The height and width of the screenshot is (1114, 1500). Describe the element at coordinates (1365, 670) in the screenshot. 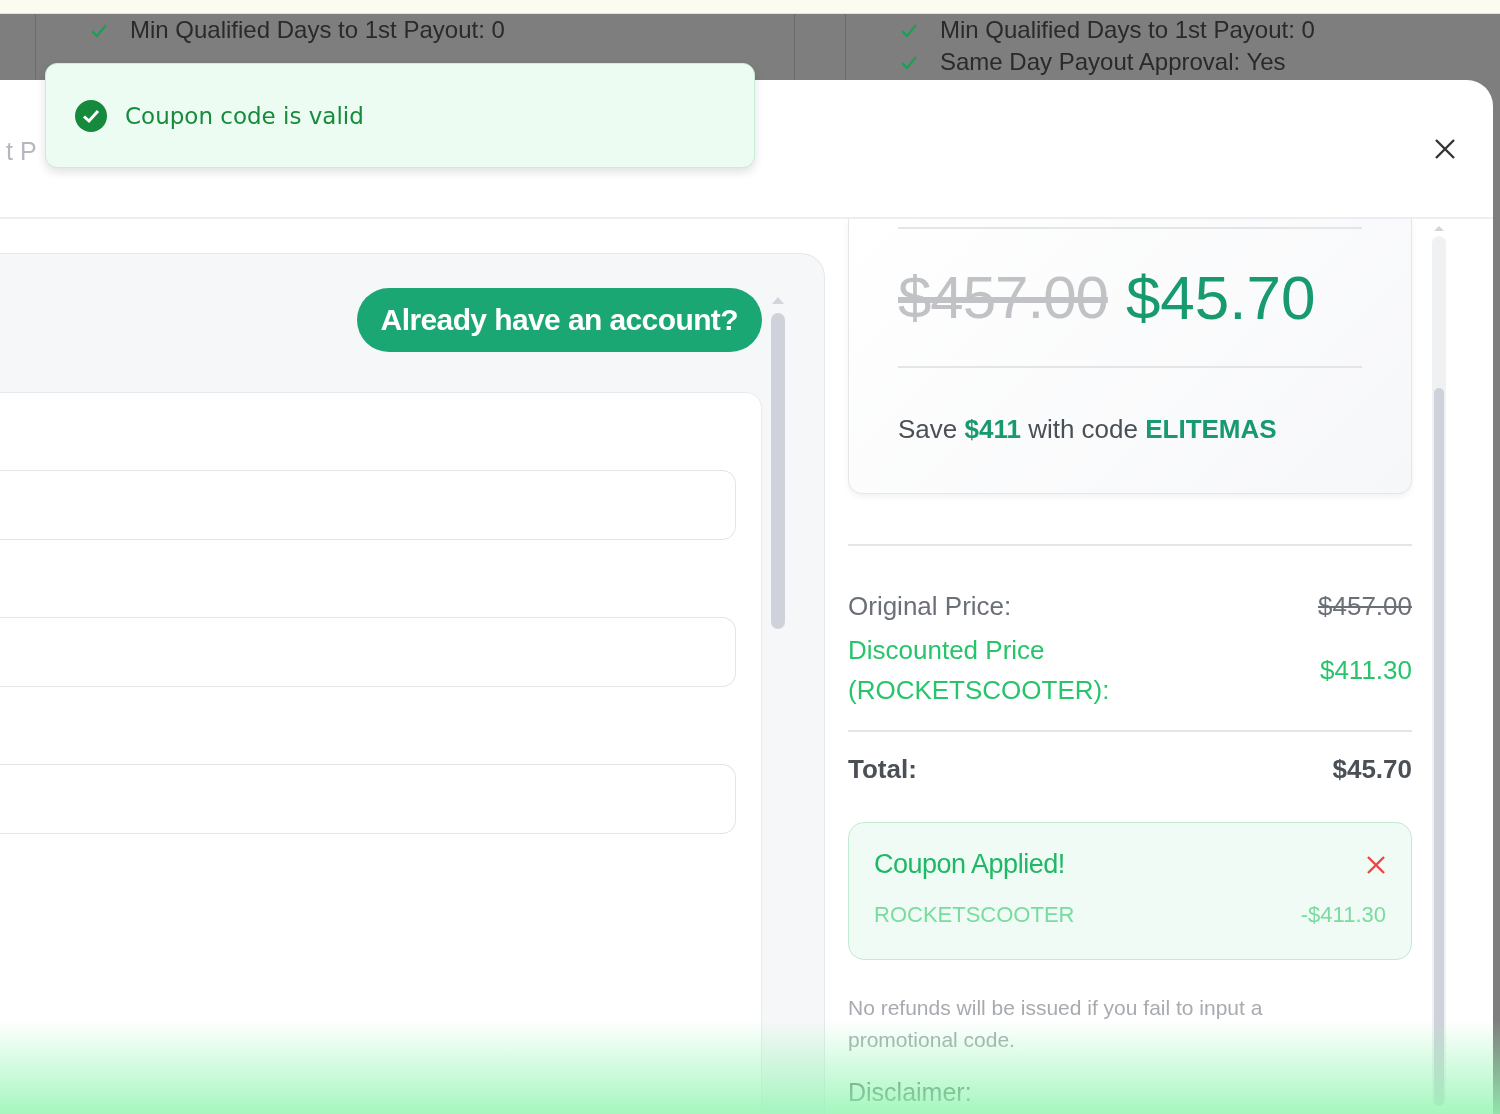

I see `summary-value: $411.30` at that location.